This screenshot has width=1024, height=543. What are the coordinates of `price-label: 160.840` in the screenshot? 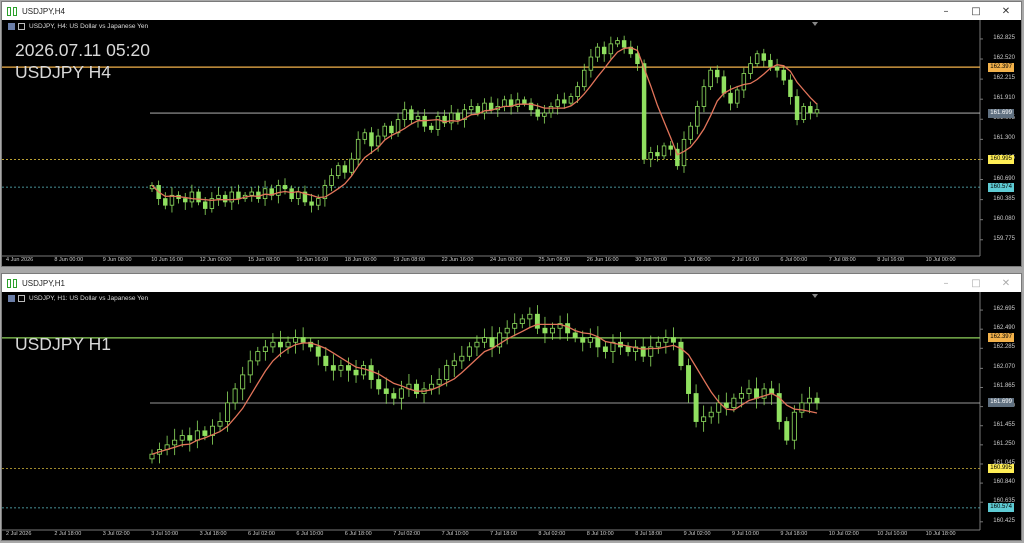 It's located at (1004, 482).